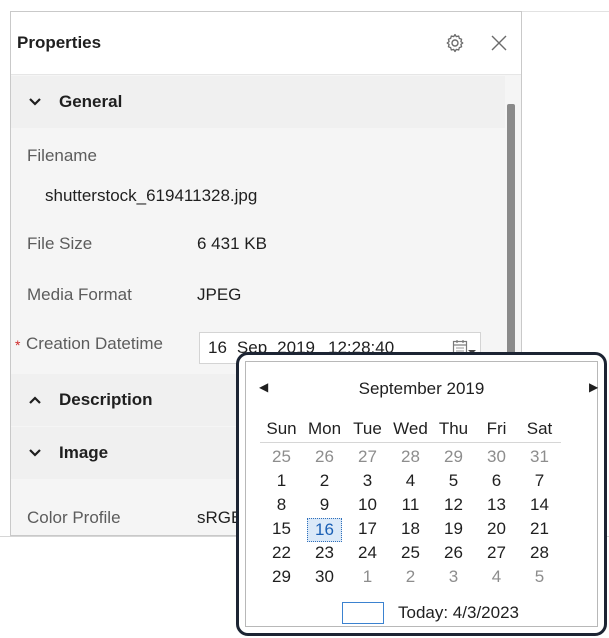  I want to click on today-marker, so click(363, 613).